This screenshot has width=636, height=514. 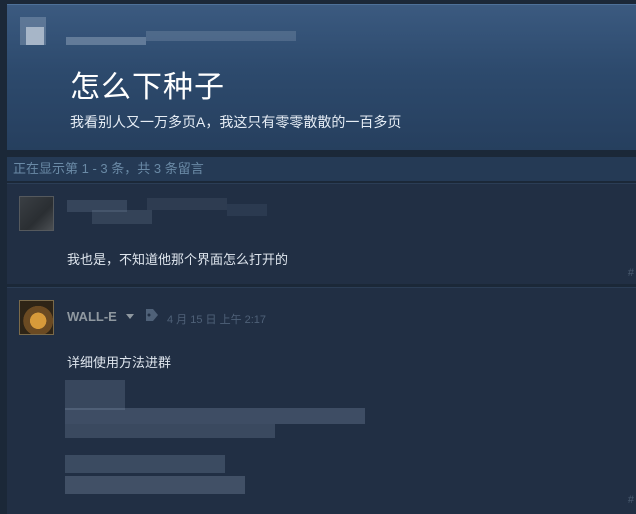 I want to click on comment-text: 详细使用方法进群, so click(x=119, y=362).